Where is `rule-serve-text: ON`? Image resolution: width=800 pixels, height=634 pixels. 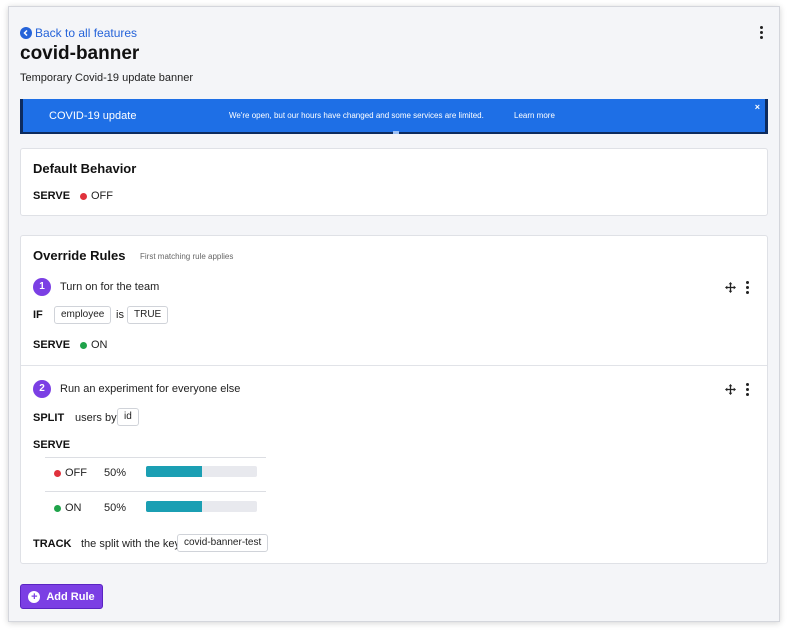 rule-serve-text: ON is located at coordinates (99, 345).